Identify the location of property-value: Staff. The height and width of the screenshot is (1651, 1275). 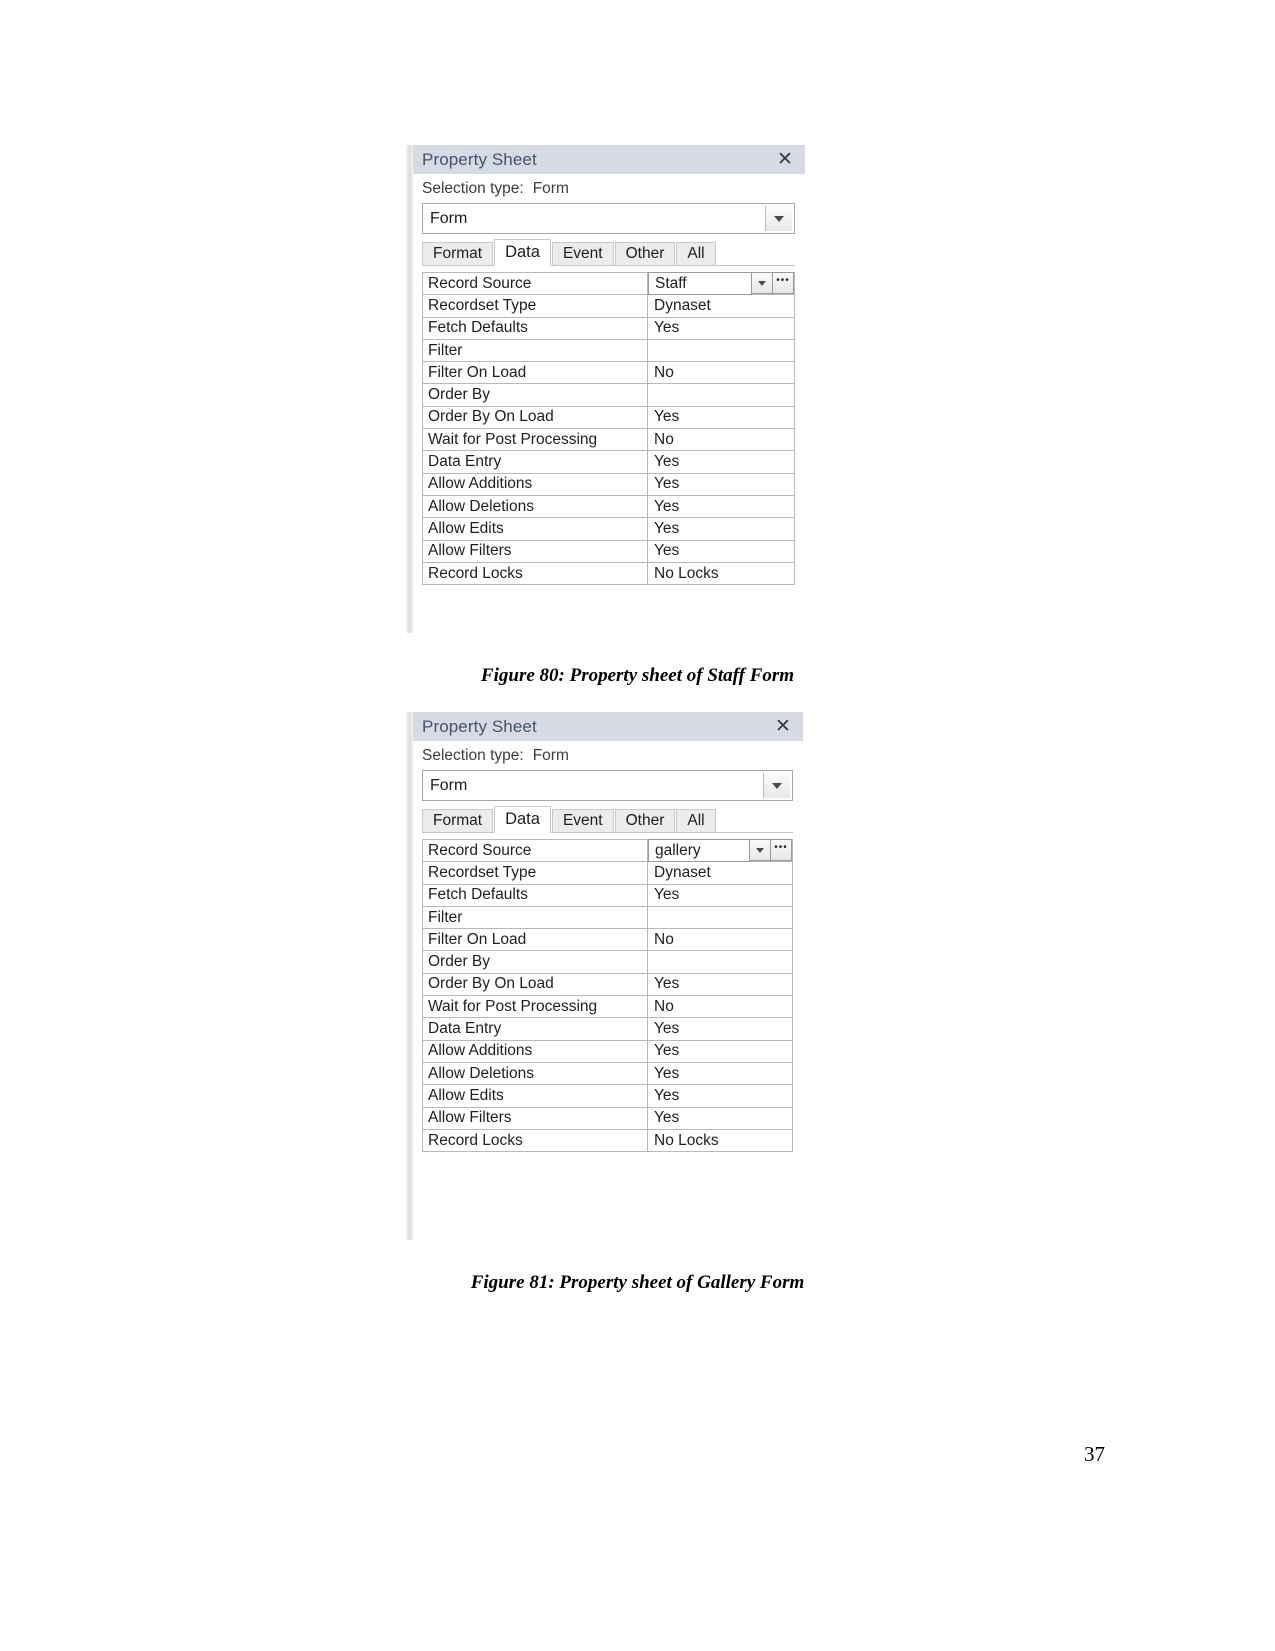
(700, 284).